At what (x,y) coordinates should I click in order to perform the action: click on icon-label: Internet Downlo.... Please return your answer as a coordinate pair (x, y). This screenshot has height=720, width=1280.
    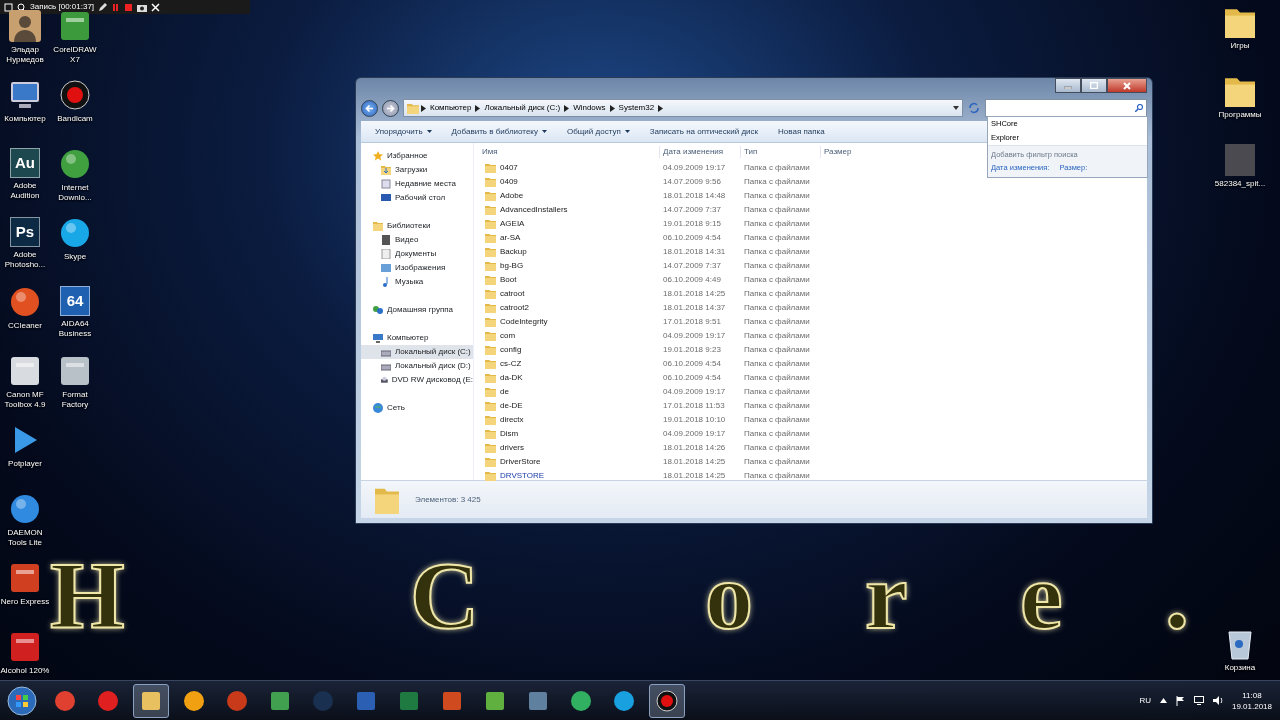
    Looking at the image, I should click on (75, 193).